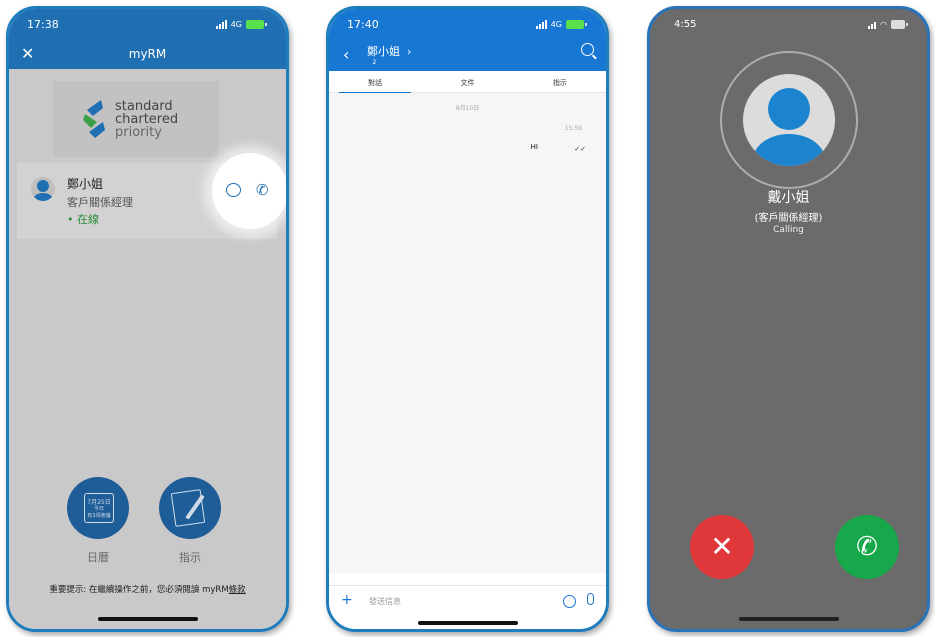 Image resolution: width=935 pixels, height=637 pixels. I want to click on search-icon, so click(587, 49).